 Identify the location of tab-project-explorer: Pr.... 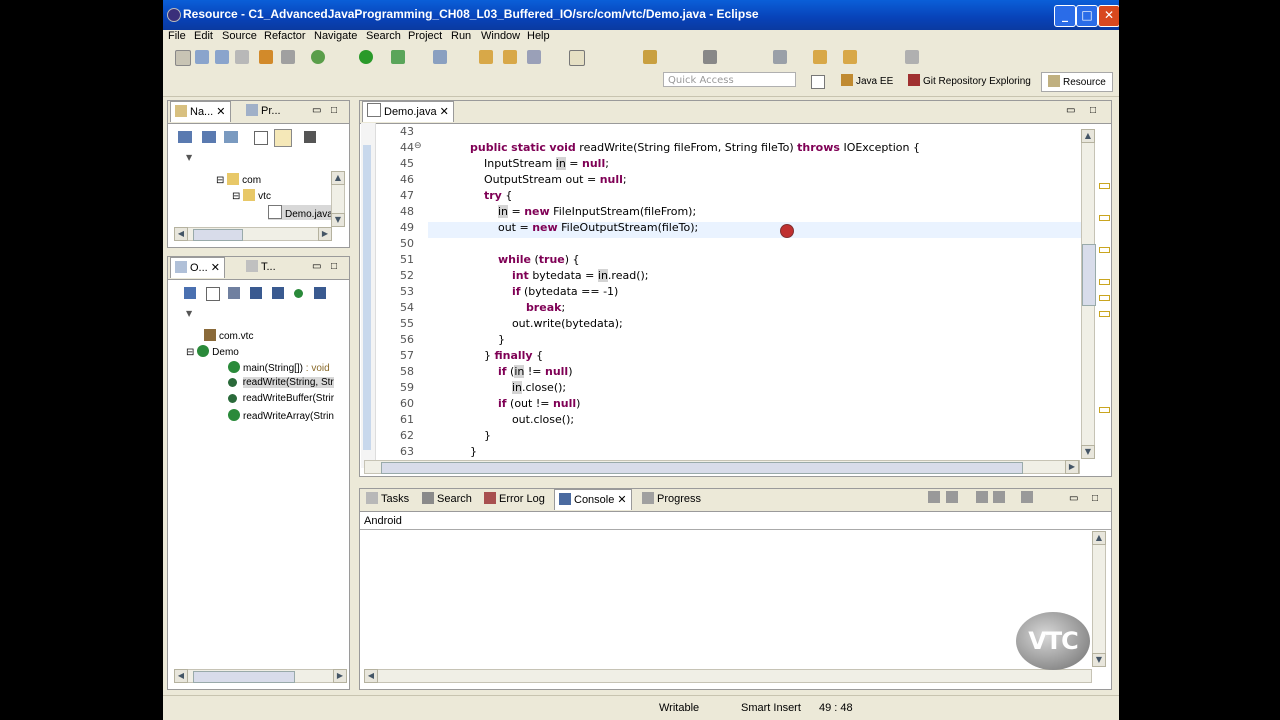
(263, 111).